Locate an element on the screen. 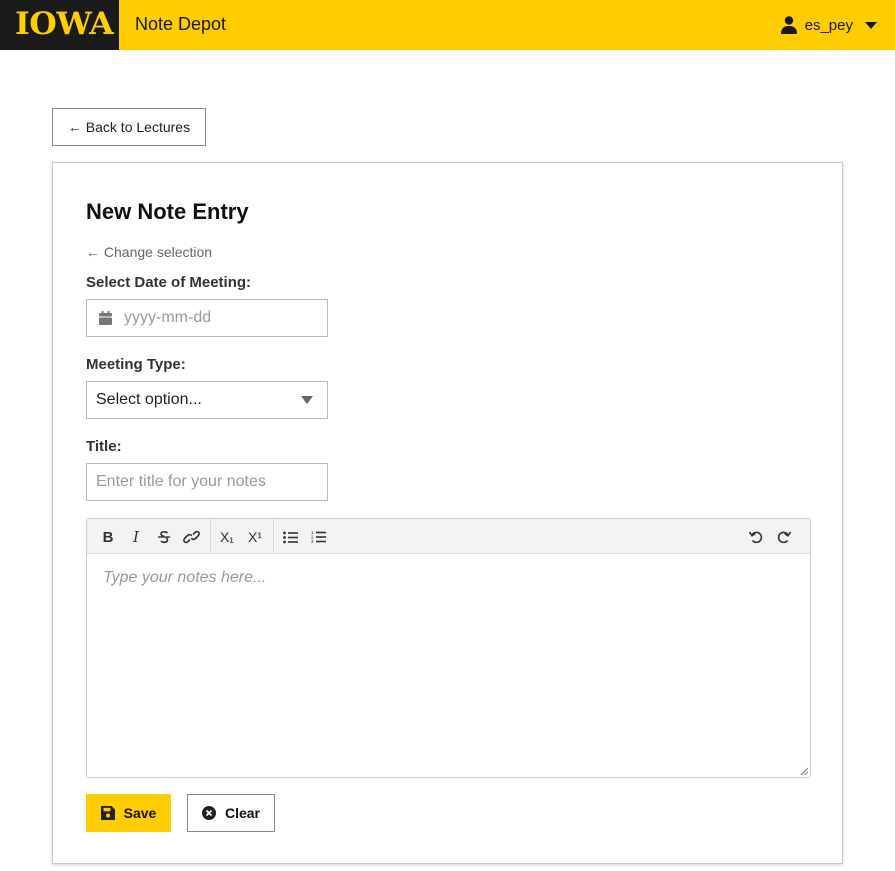 The width and height of the screenshot is (895, 871). superscript-button: X¹ is located at coordinates (255, 537).